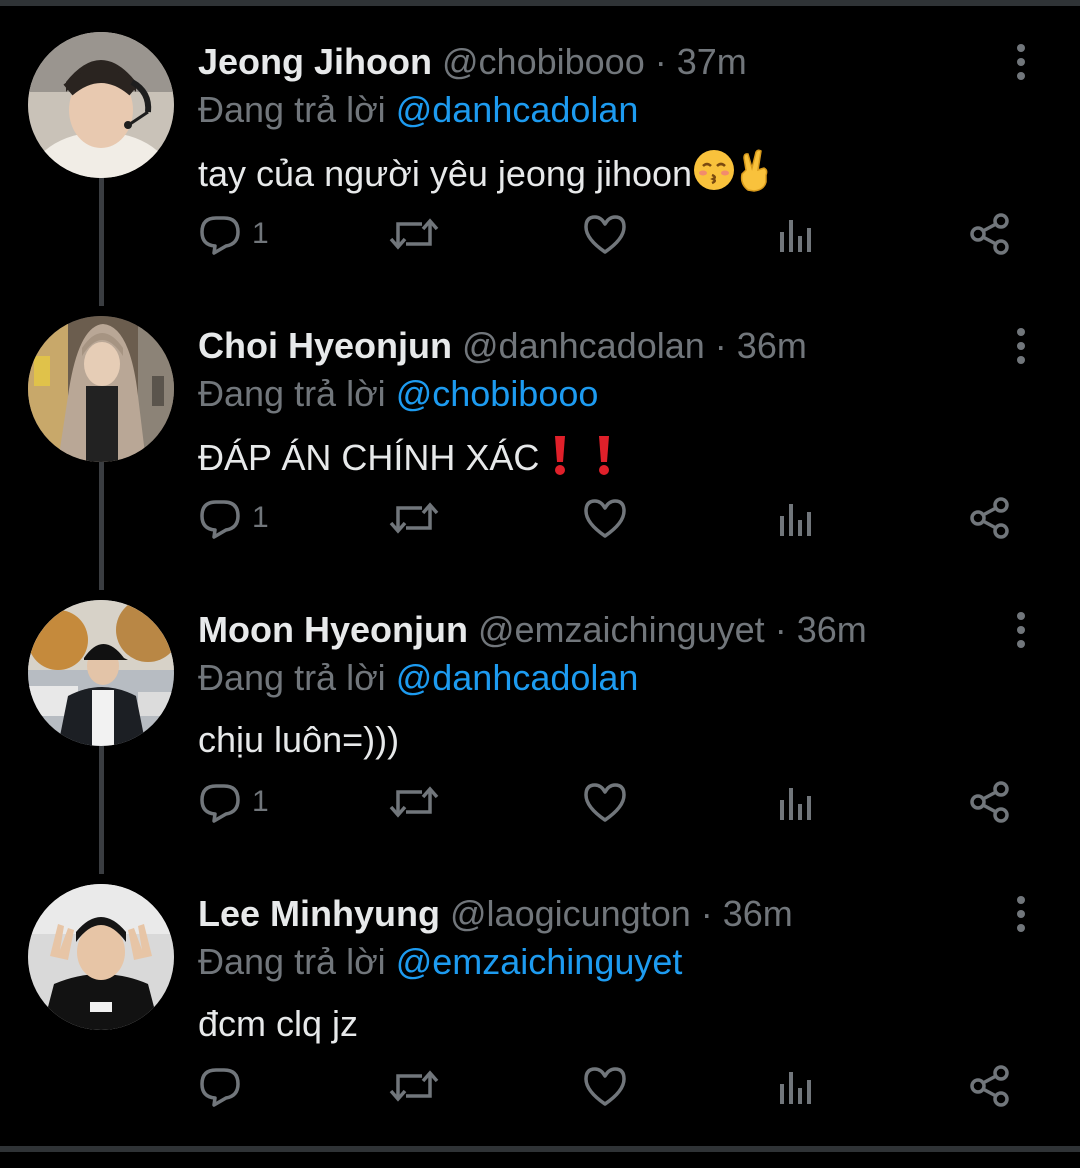  I want to click on tweet-header: Lee Minhyung @laogicungton · 36m, so click(495, 914).